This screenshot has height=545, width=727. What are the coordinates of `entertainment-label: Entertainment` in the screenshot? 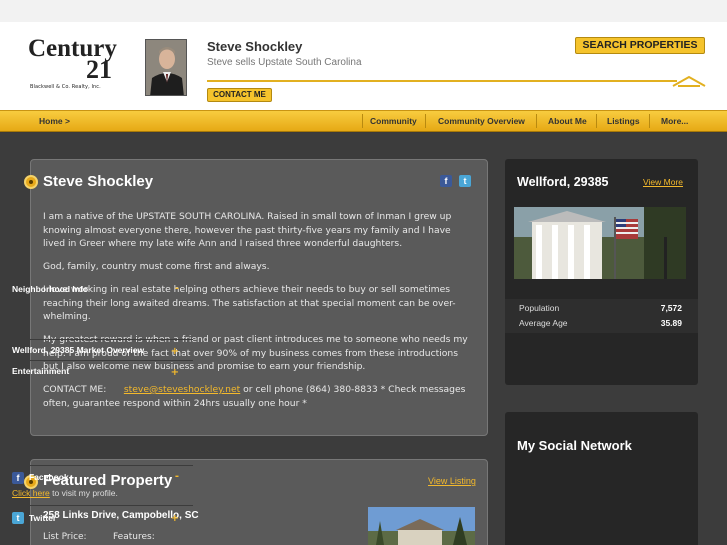 It's located at (41, 371).